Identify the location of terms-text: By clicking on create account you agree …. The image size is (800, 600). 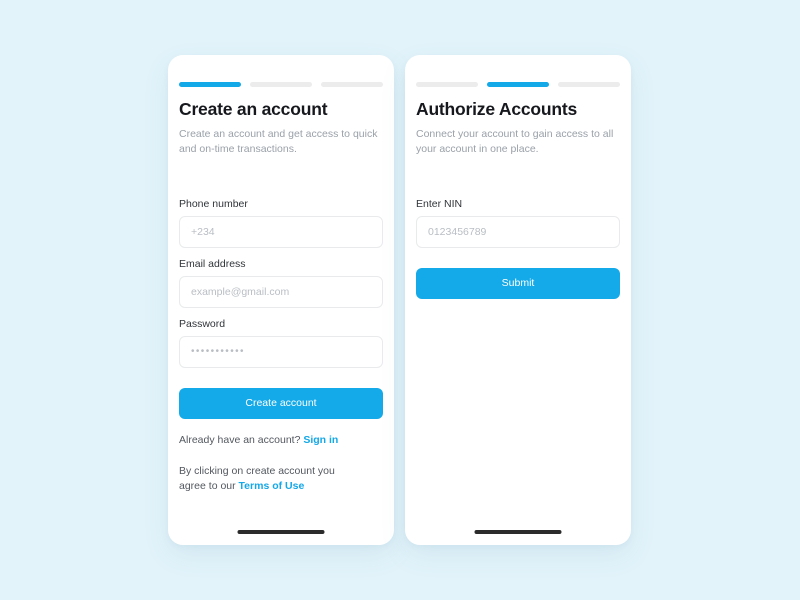
(269, 479).